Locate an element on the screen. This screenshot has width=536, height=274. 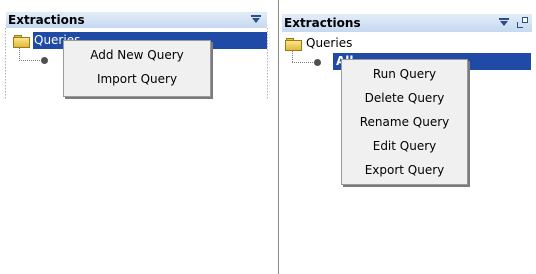
tree-item-queries: Queries is located at coordinates (329, 43).